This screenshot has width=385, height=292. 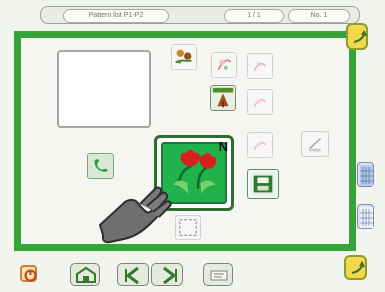 I want to click on phone-button, so click(x=100, y=166).